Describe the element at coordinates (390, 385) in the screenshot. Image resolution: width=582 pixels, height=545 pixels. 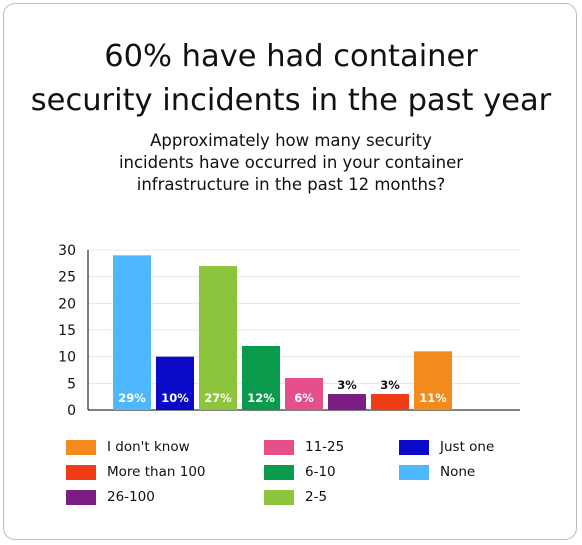
I see `data-label-more-than-100: 3%` at that location.